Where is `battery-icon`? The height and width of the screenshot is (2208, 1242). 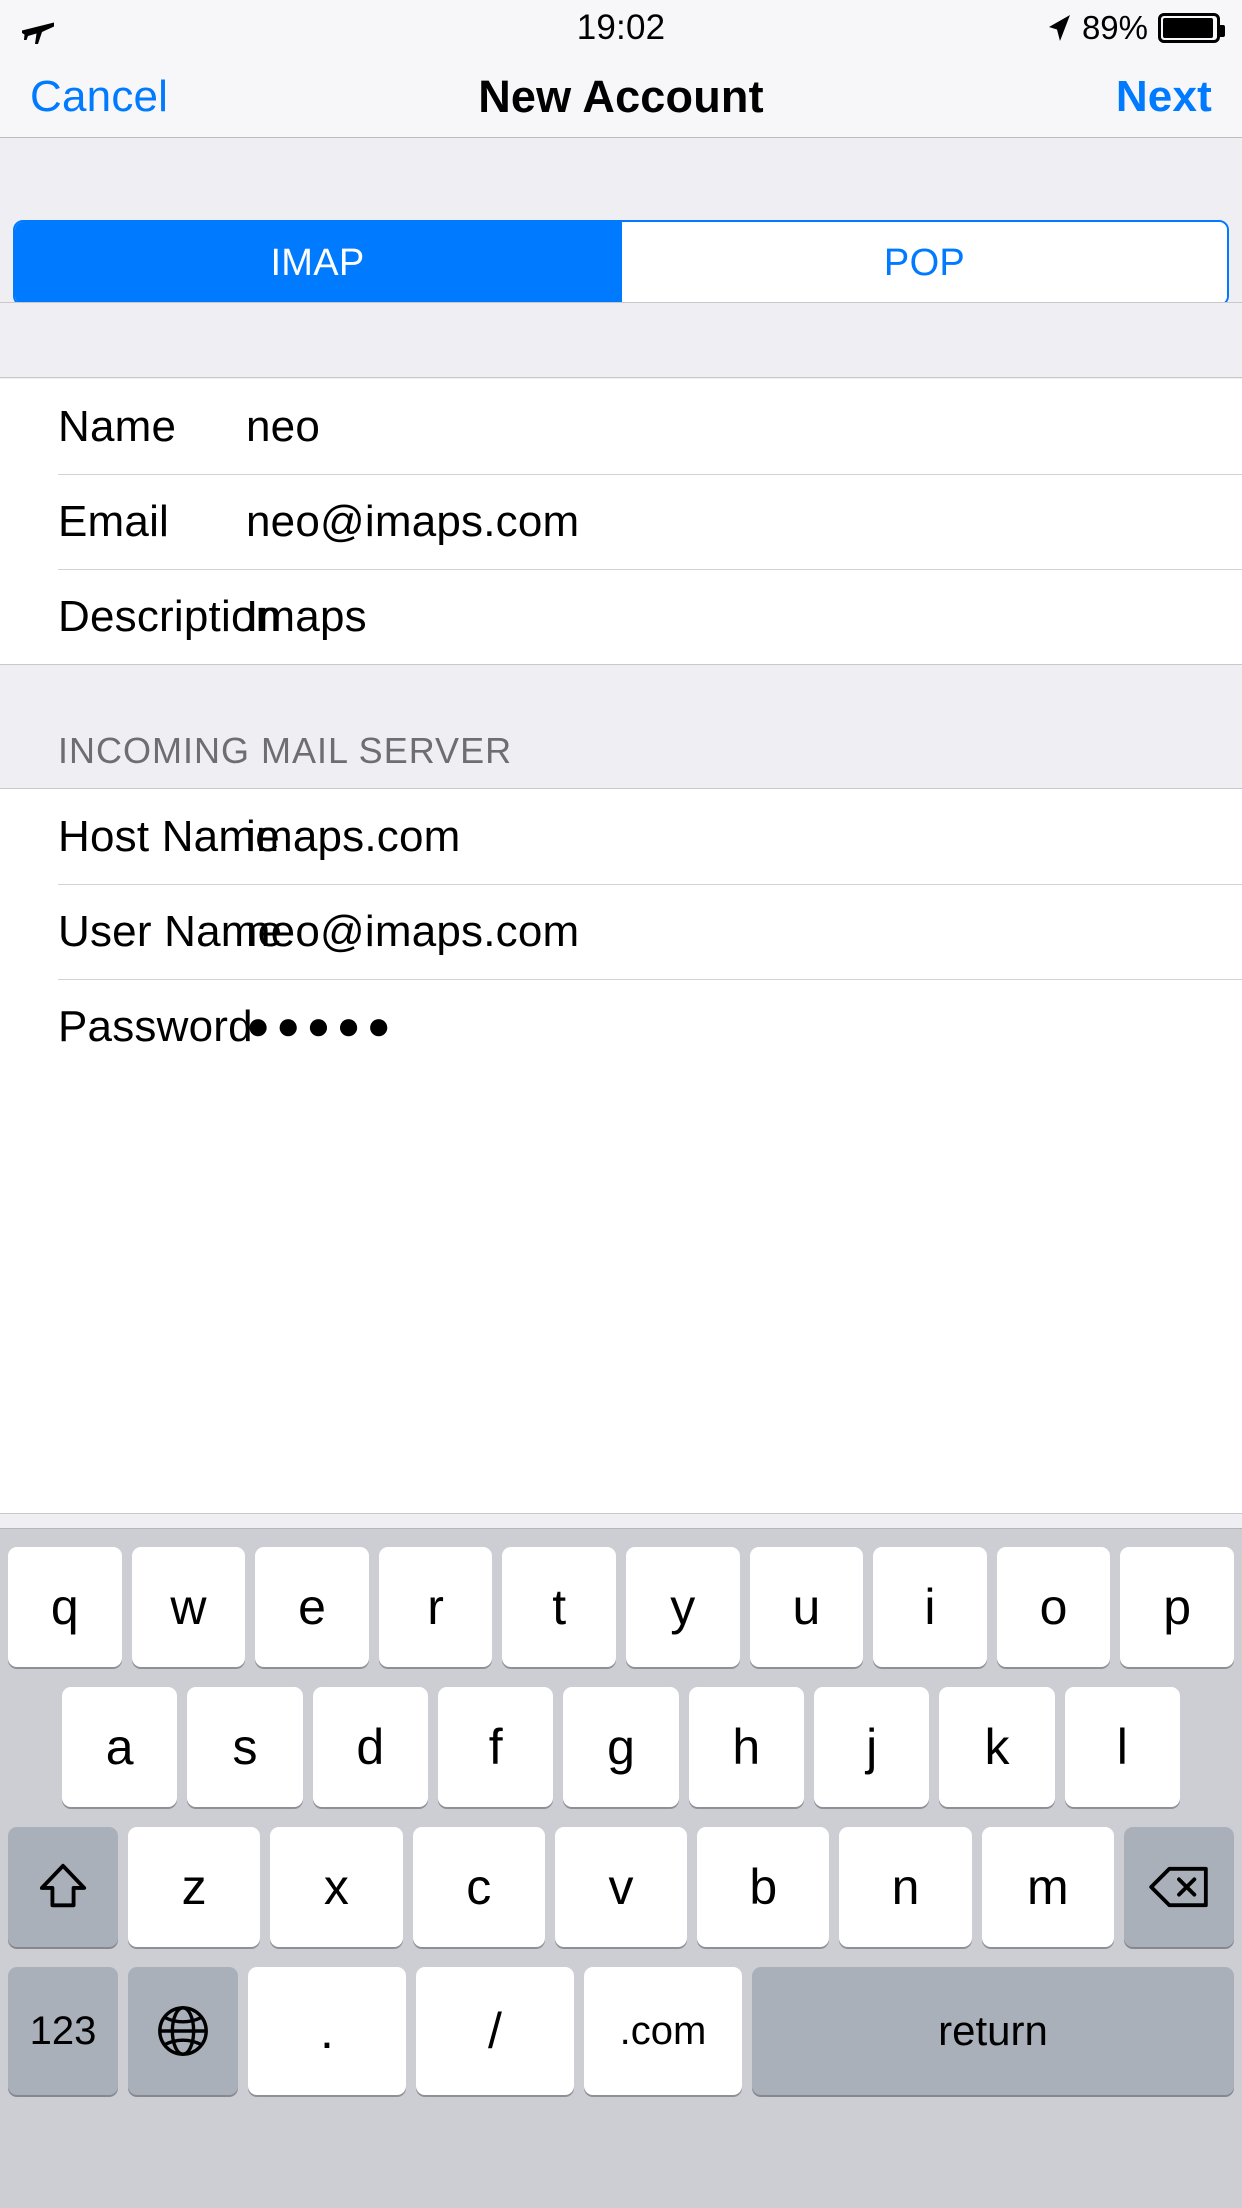 battery-icon is located at coordinates (1191, 28).